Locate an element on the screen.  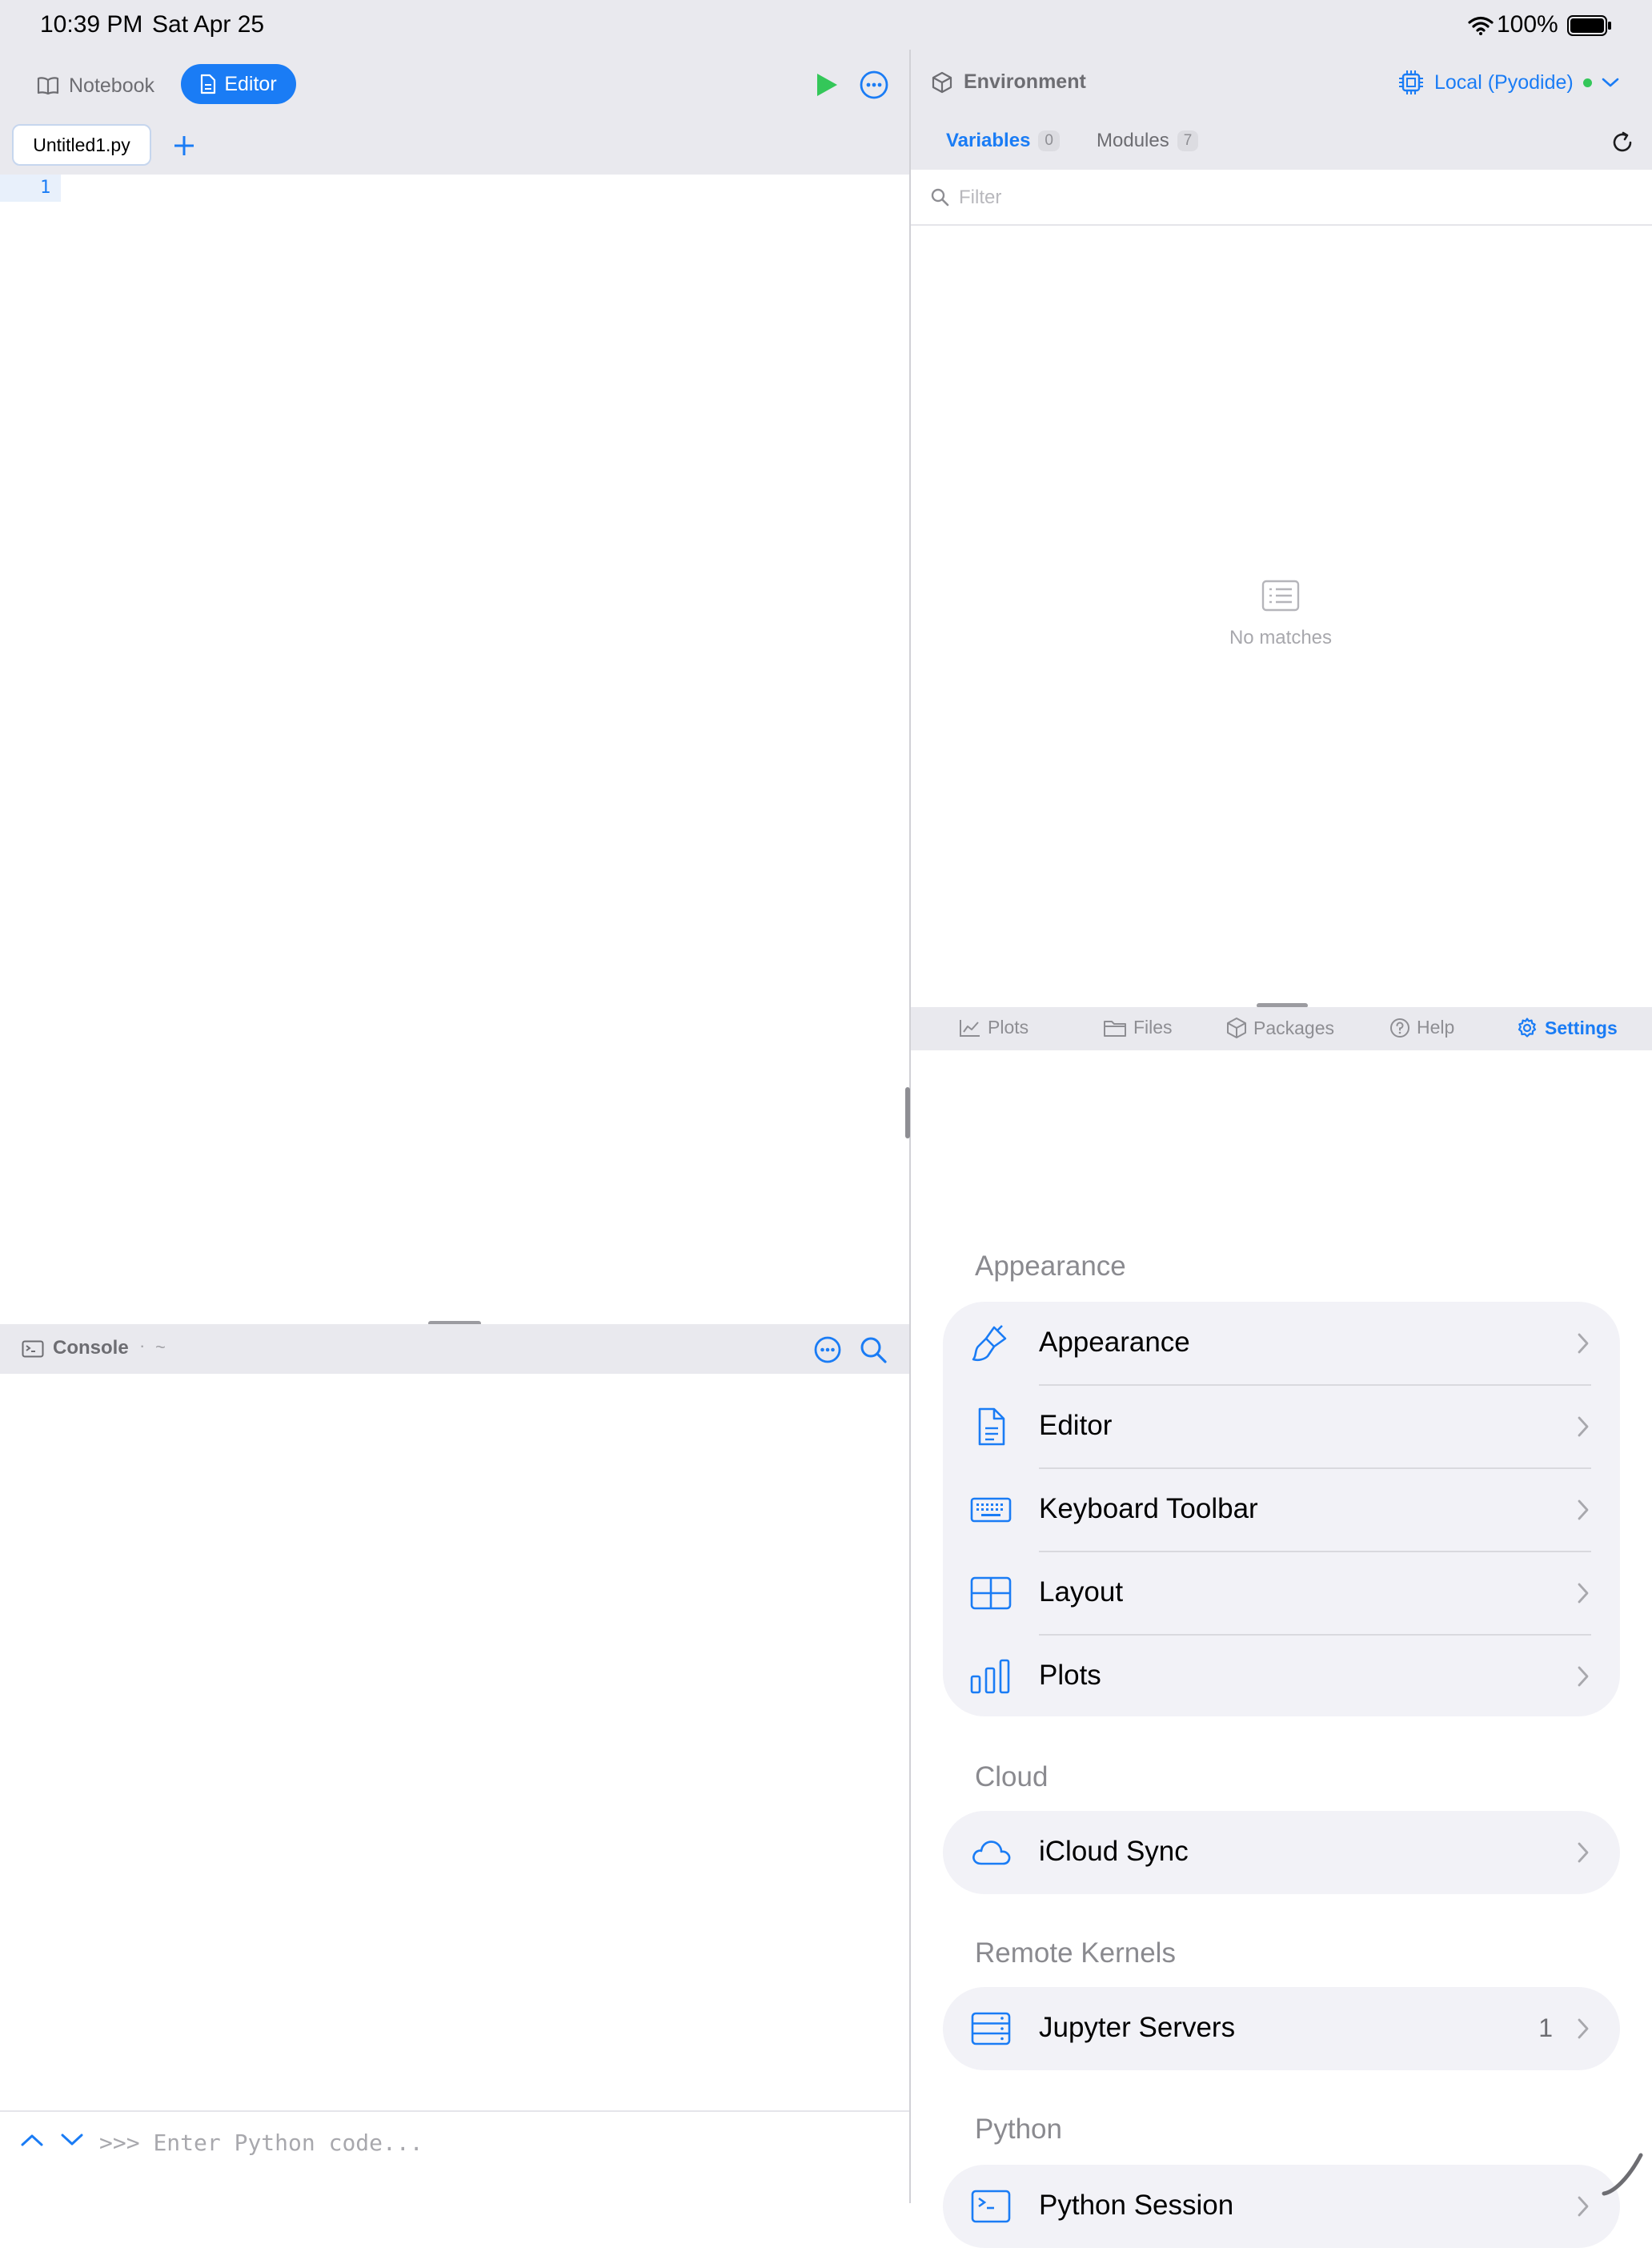
tab-modules: Modules 7 is located at coordinates (1148, 141).